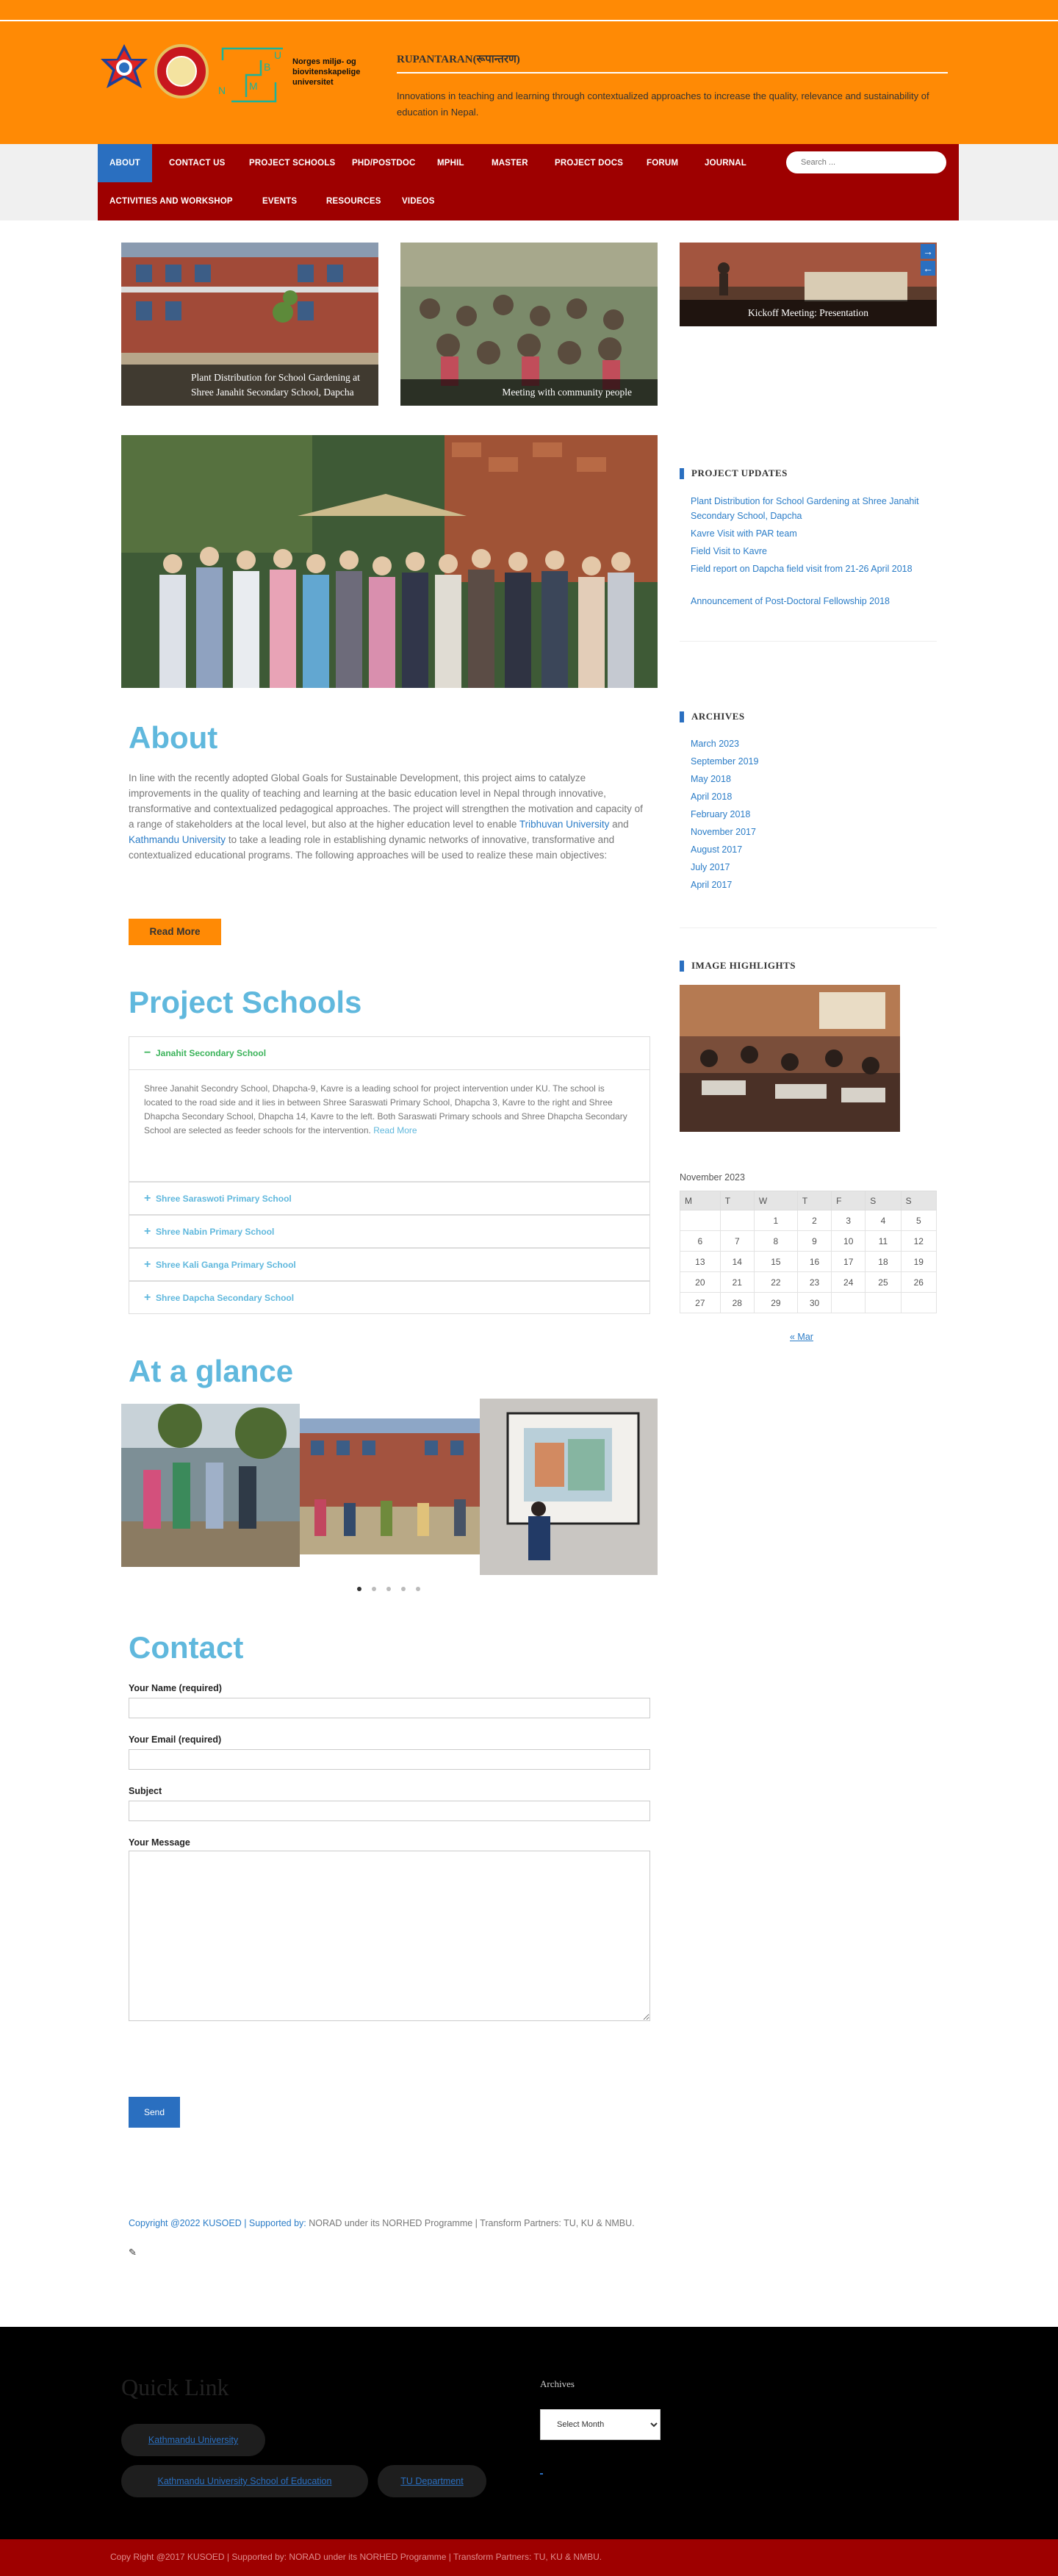  What do you see at coordinates (177, 839) in the screenshot?
I see `kathmandu-university-link: Kathmandu University` at bounding box center [177, 839].